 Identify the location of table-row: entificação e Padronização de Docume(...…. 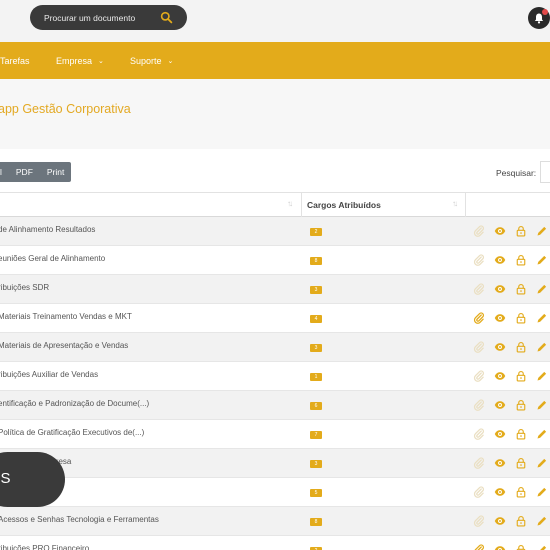
(275, 405).